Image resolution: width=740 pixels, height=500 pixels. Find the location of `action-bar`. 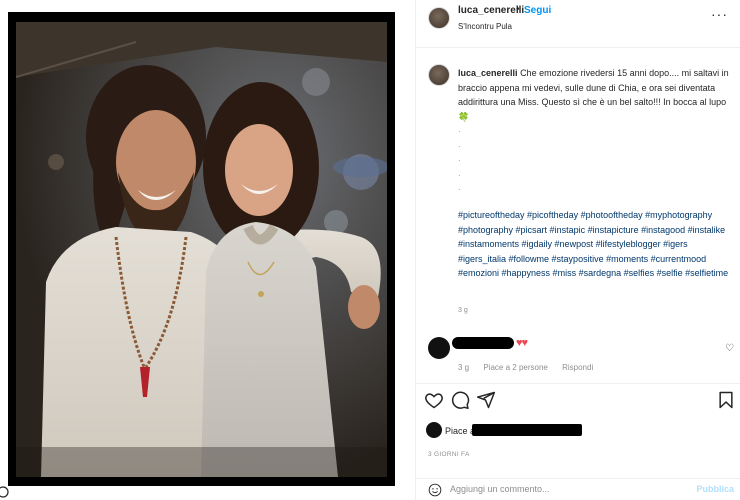

action-bar is located at coordinates (578, 399).